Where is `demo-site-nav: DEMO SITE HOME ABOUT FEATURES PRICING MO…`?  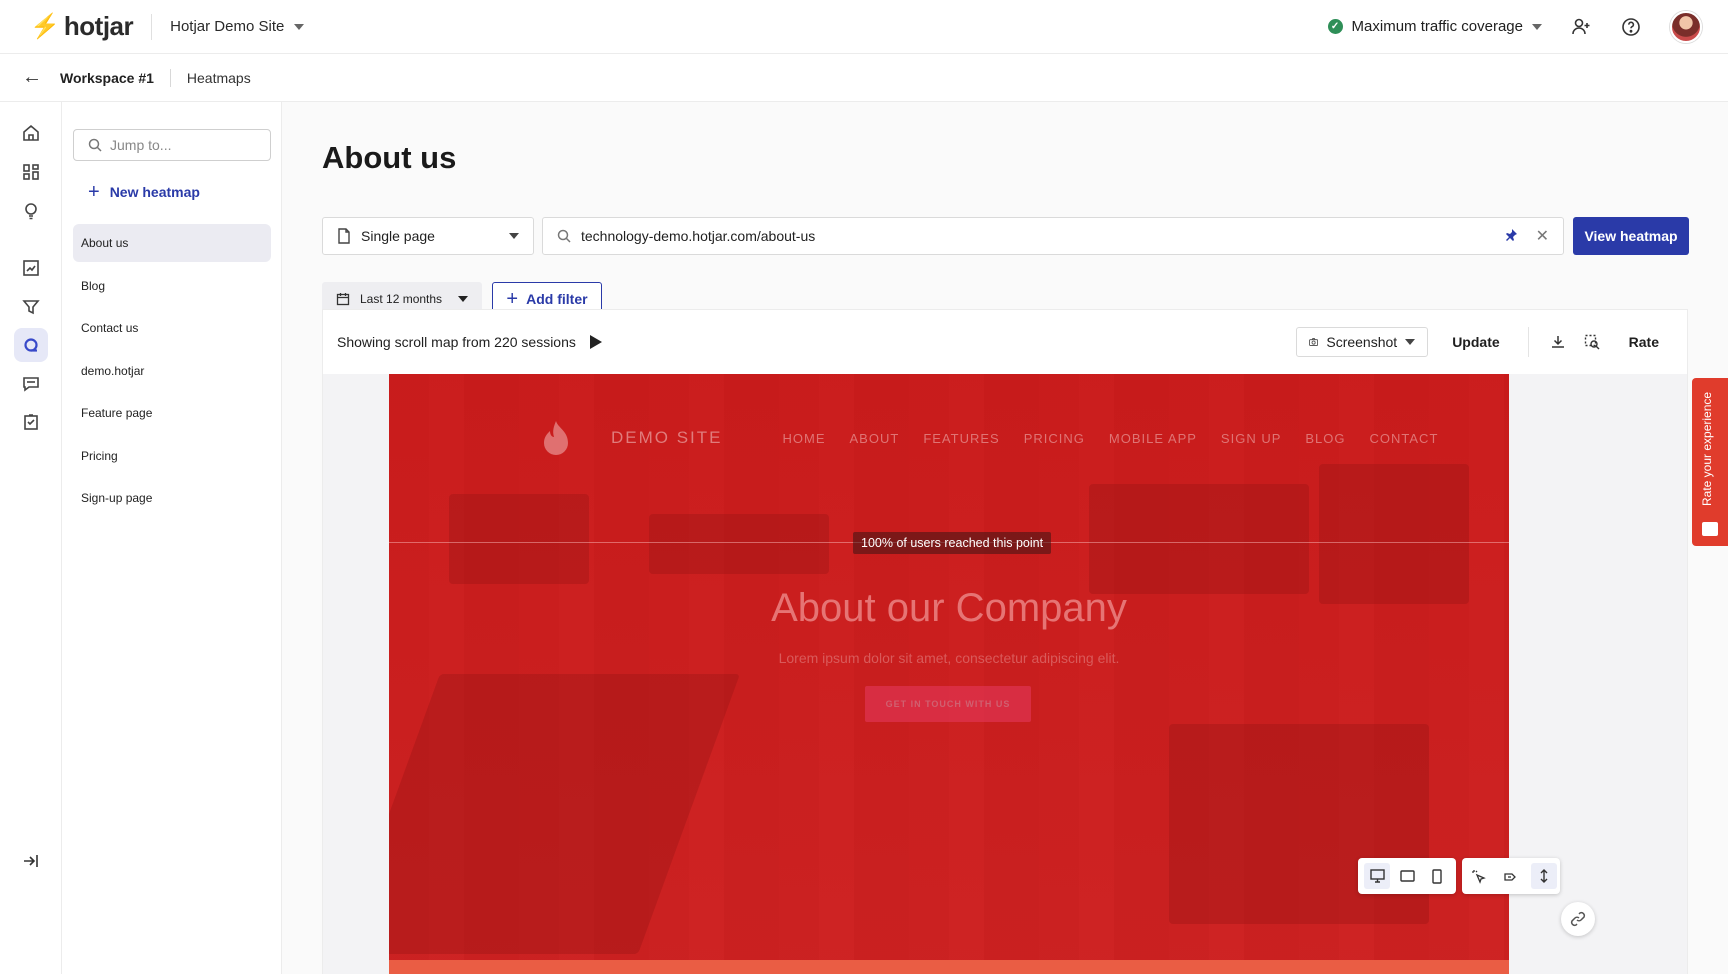
demo-site-nav: DEMO SITE HOME ABOUT FEATURES PRICING MO… is located at coordinates (1000, 438).